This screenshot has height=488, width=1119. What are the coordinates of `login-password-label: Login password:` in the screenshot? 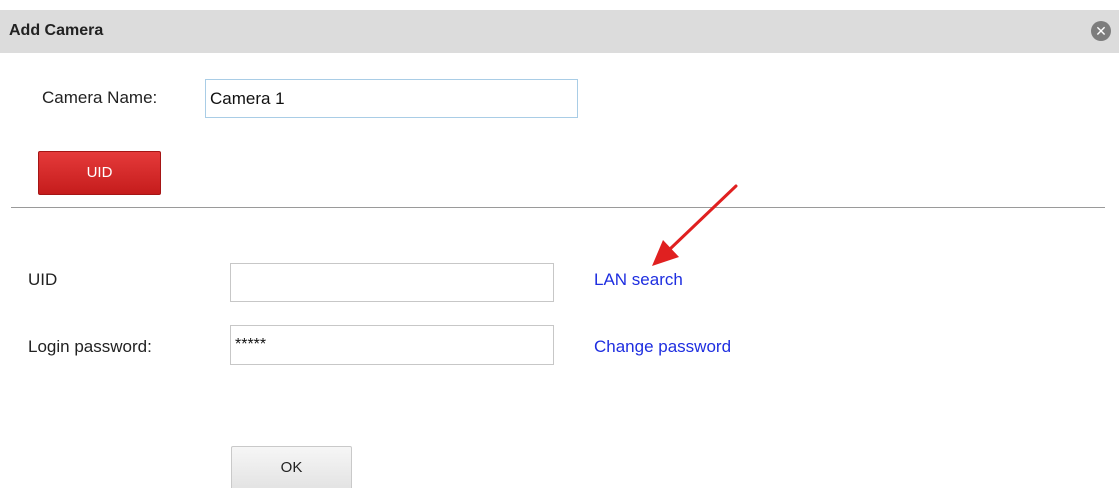 It's located at (90, 346).